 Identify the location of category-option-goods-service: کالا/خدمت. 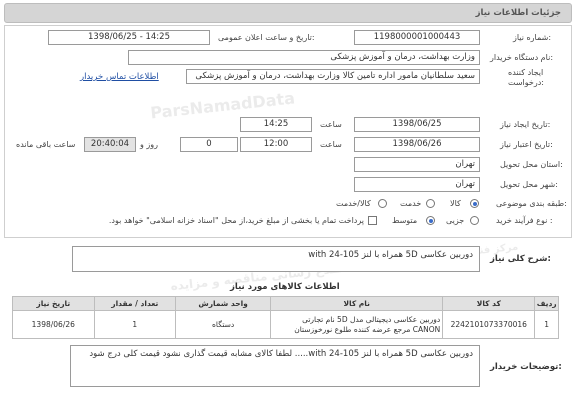
(353, 203).